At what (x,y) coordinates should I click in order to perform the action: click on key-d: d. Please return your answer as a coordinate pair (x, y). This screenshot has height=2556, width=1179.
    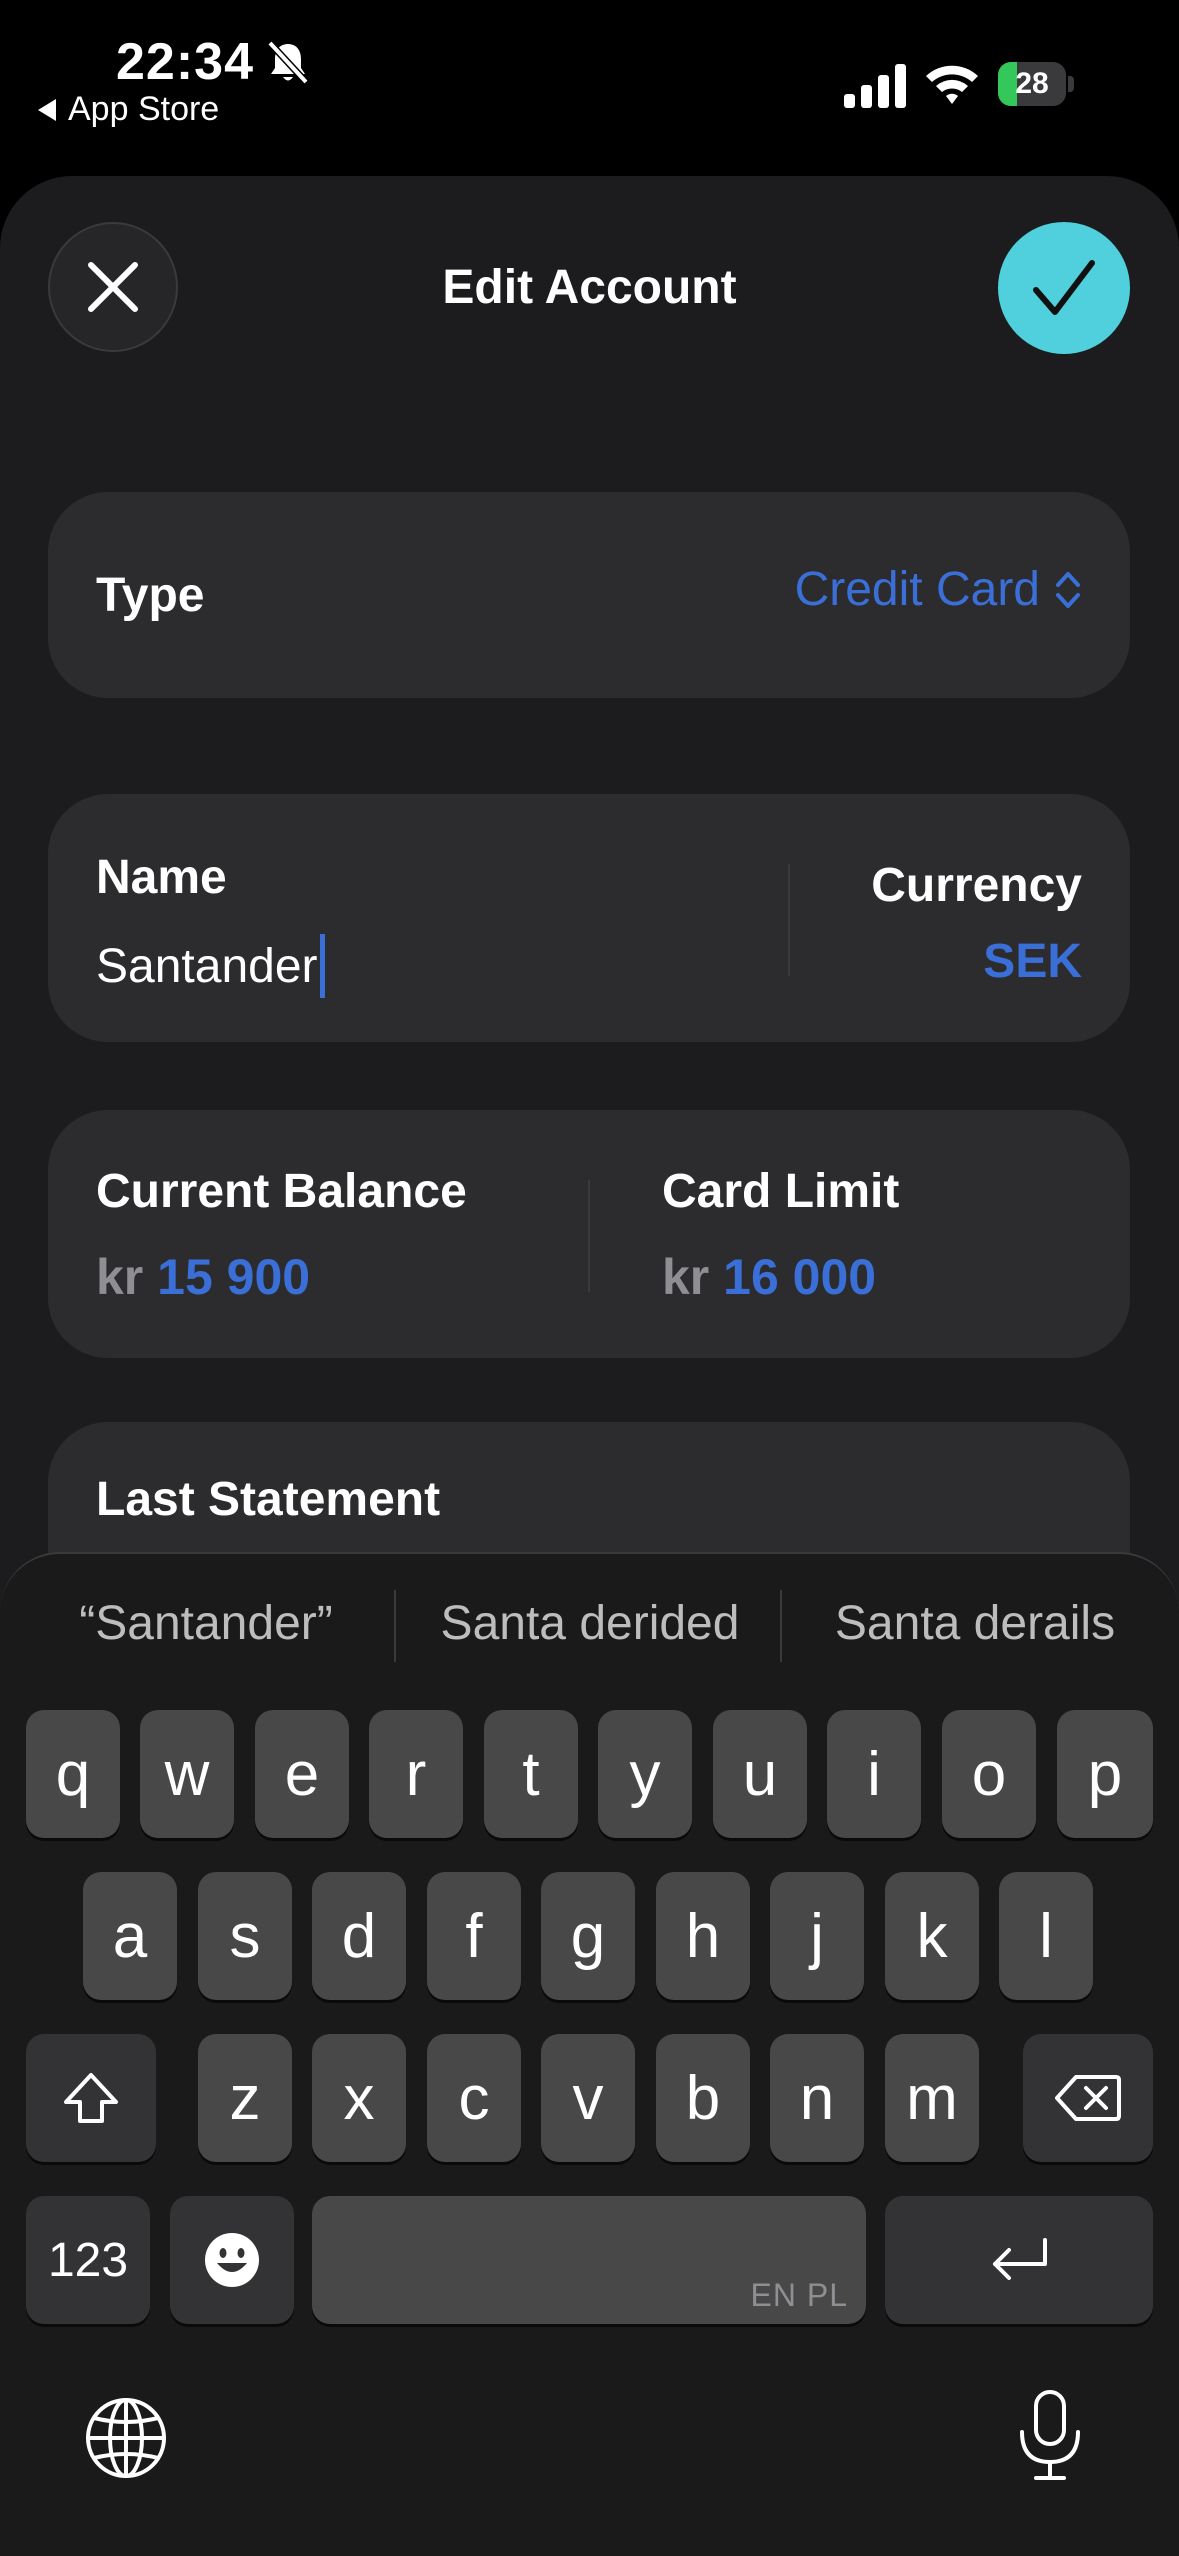
    Looking at the image, I should click on (359, 1936).